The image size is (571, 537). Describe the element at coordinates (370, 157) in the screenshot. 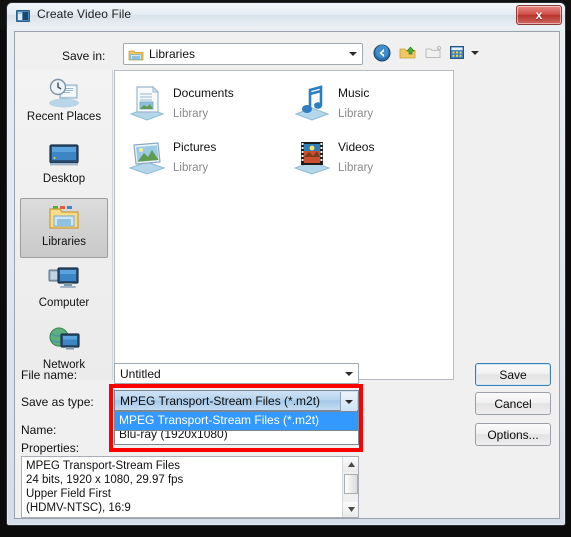

I see `list-item: Videos Library` at that location.